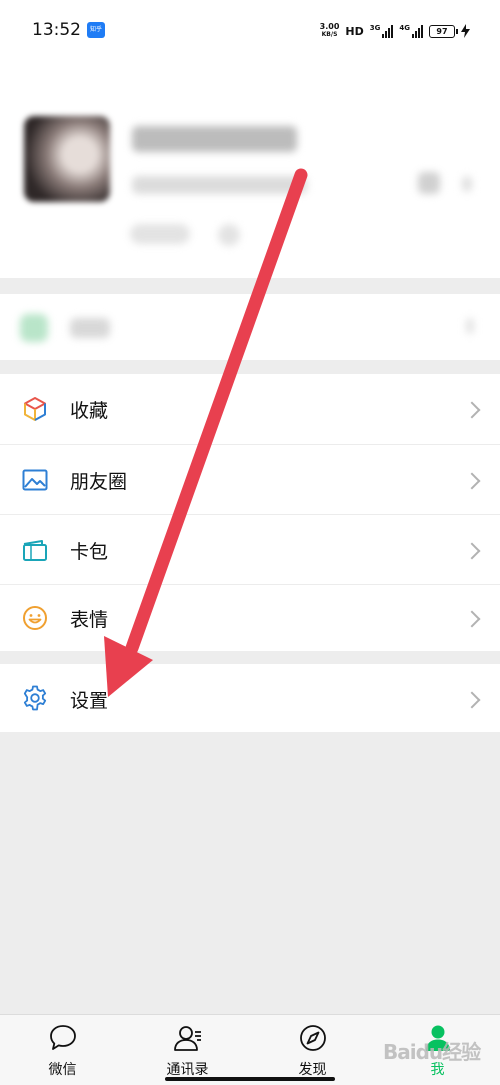 The height and width of the screenshot is (1085, 500). I want to click on cards-label: 卡包, so click(89, 552).